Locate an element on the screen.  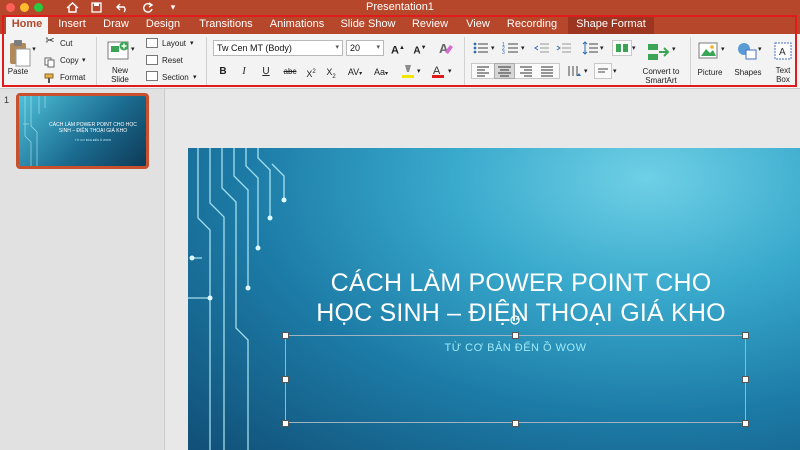
slide-title-line-2: HỌC SINH – ĐIỆN THOẠI GIÁ KHO is located at coordinates (521, 313).